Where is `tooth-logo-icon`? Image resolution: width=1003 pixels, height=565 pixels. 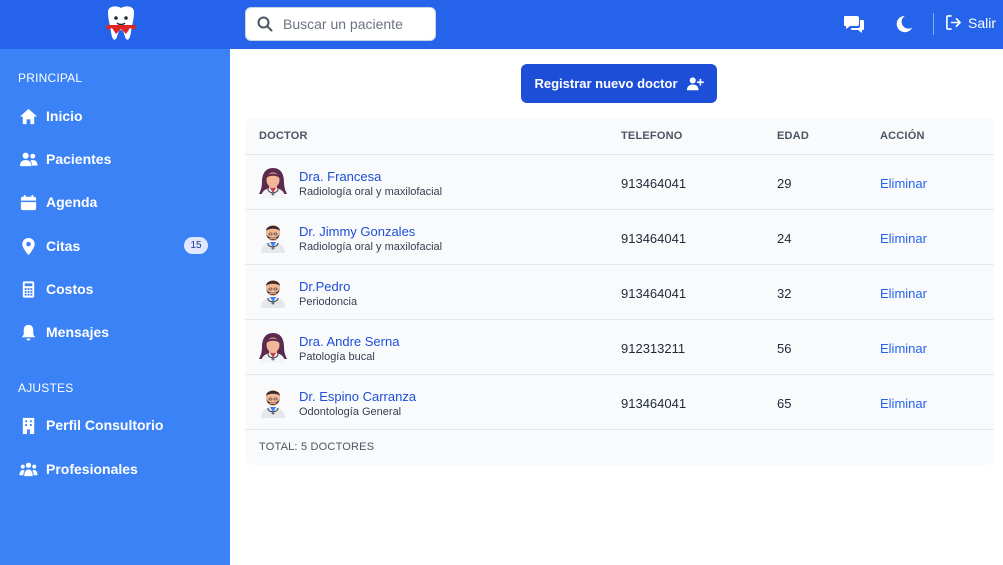 tooth-logo-icon is located at coordinates (121, 24).